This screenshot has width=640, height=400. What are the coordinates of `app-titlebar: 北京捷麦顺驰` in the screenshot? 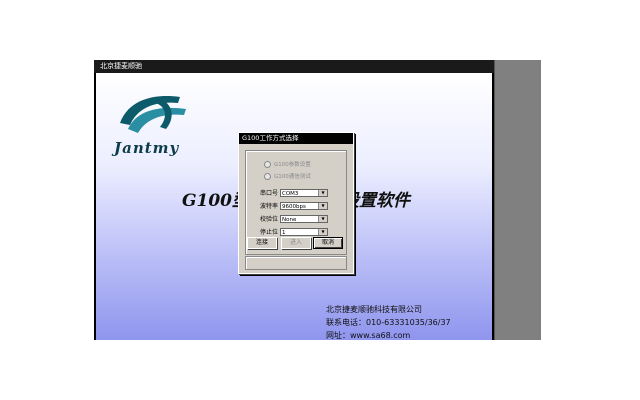 It's located at (294, 66).